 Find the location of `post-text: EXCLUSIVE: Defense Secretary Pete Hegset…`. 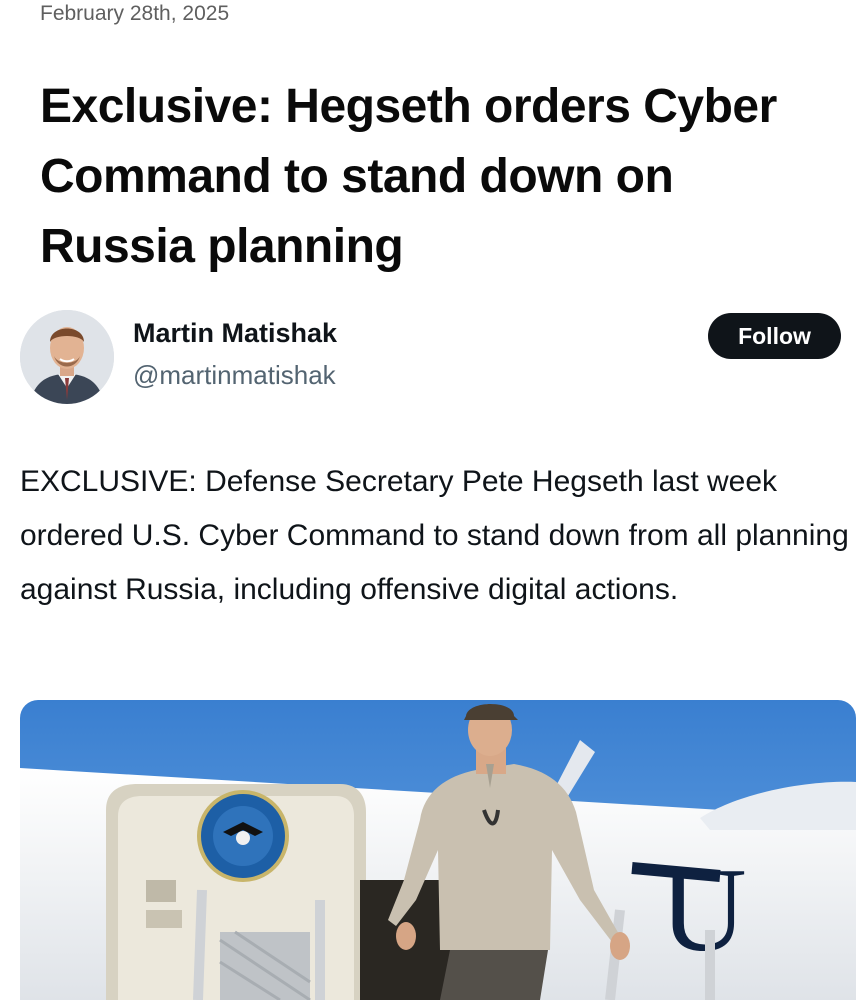

post-text: EXCLUSIVE: Defense Secretary Pete Hegset… is located at coordinates (434, 535).